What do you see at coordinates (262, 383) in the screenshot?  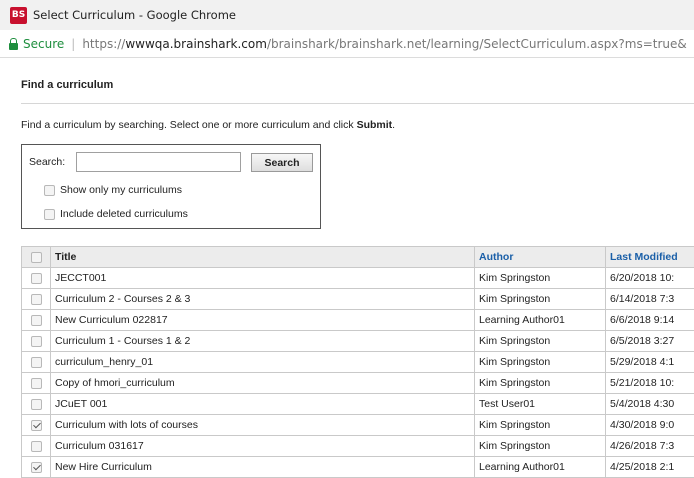 I see `row-title-cell: Copy of hmori_curriculum` at bounding box center [262, 383].